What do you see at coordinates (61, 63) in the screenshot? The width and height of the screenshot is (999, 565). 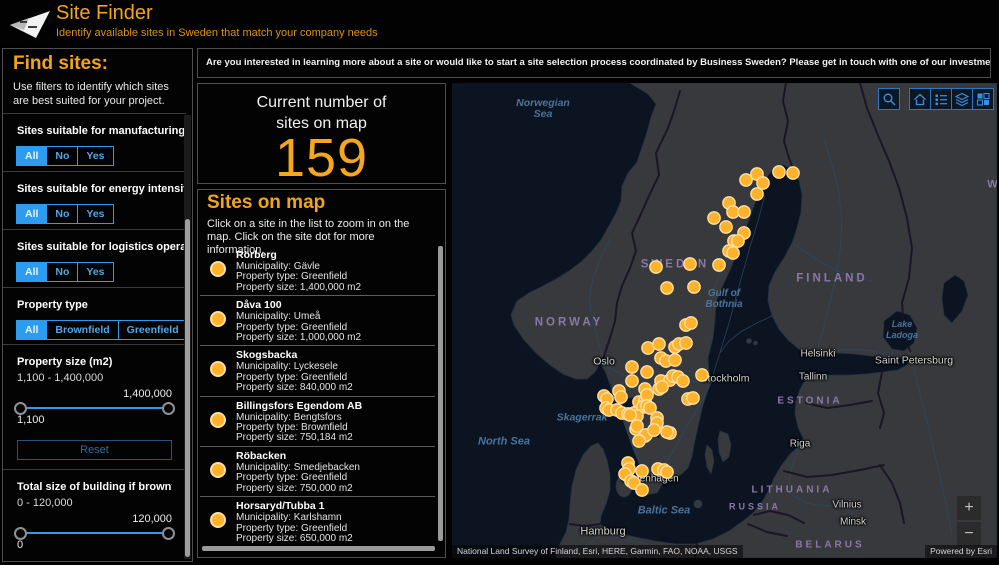 I see `sidebar-title: Find sites:` at bounding box center [61, 63].